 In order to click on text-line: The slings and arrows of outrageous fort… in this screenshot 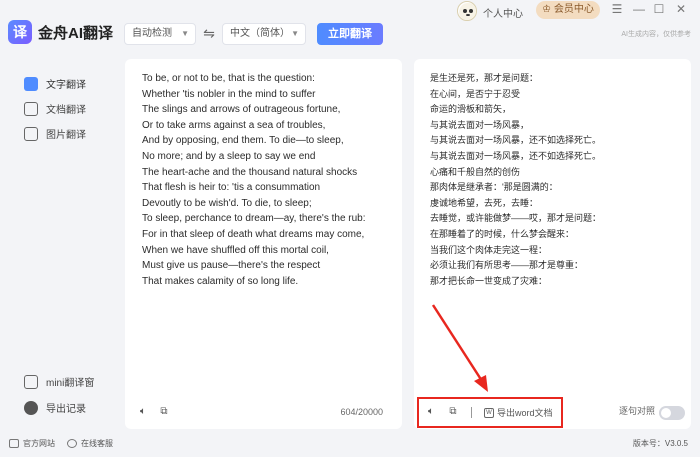, I will do `click(241, 110)`.